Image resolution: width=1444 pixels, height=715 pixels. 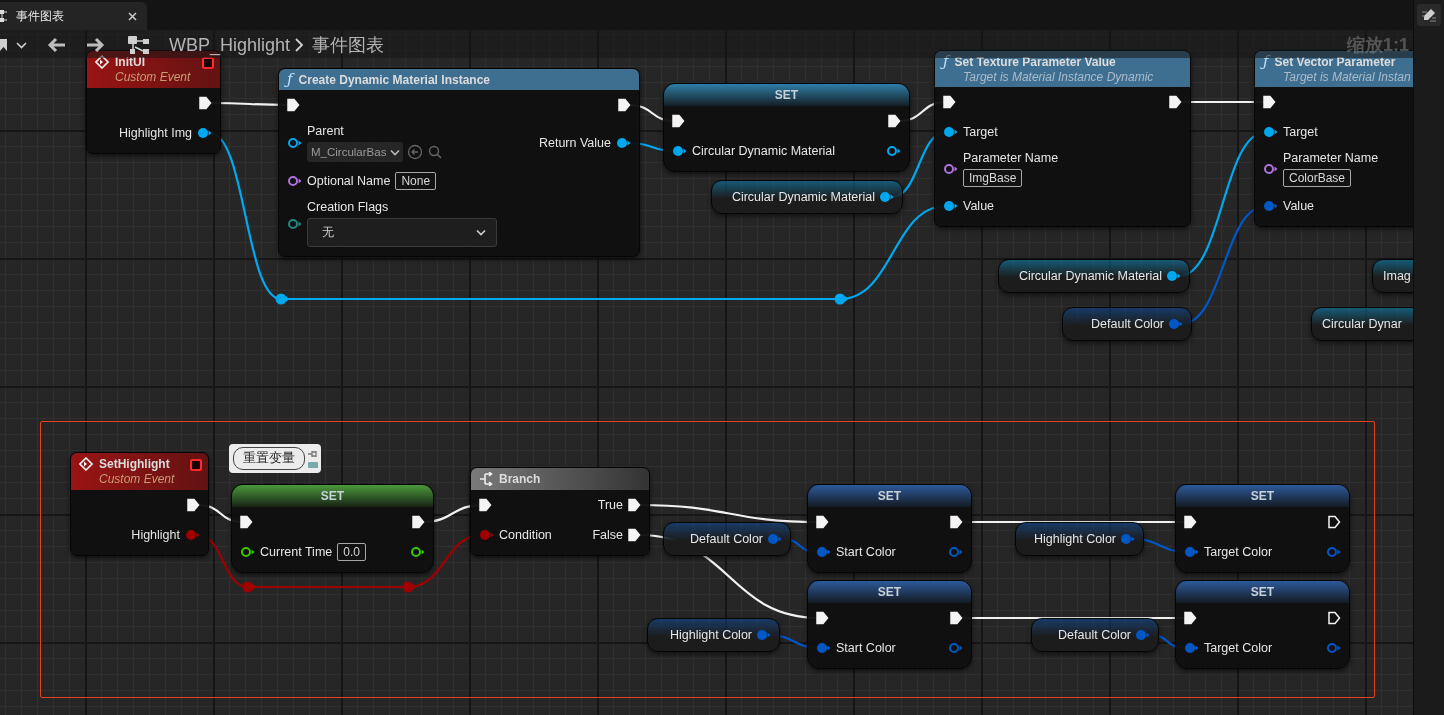 I want to click on pin-label: Highlight, so click(x=155, y=535).